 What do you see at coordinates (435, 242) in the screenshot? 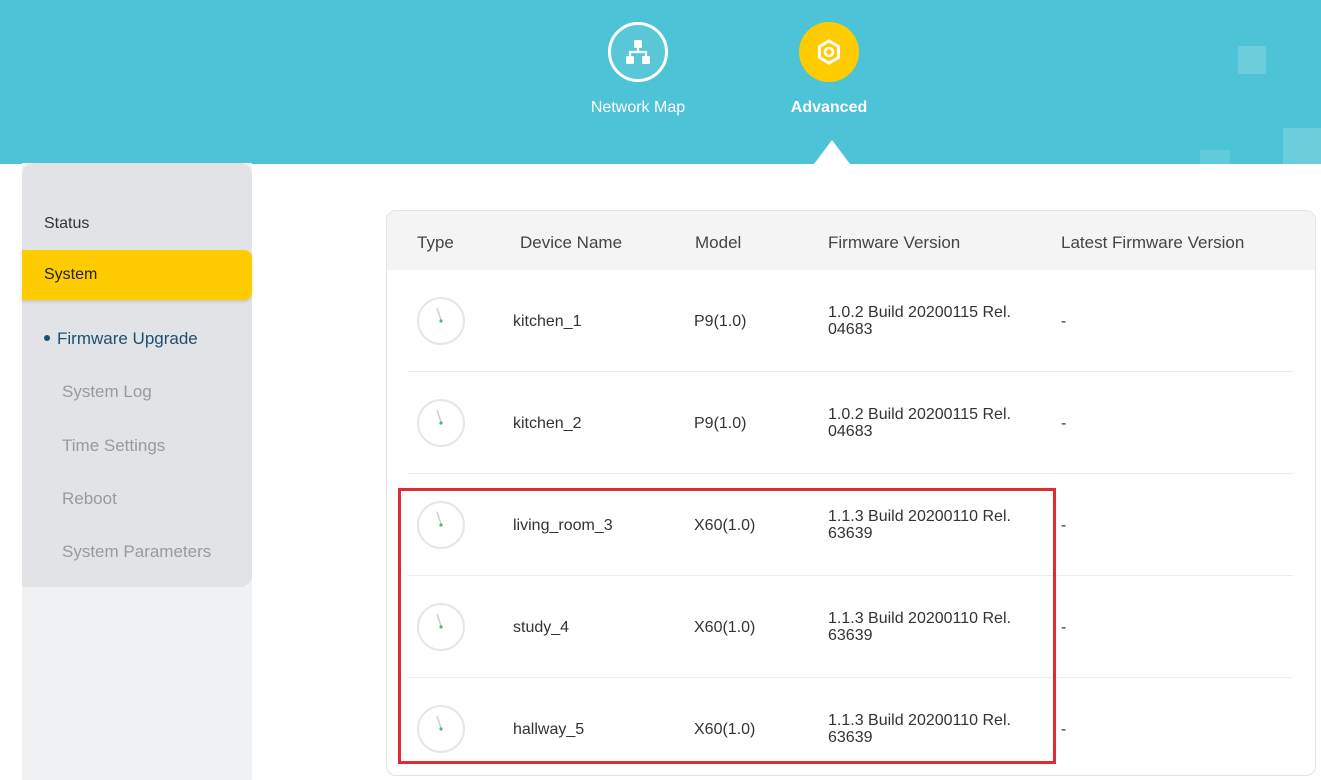
I see `column-header-type: Type` at bounding box center [435, 242].